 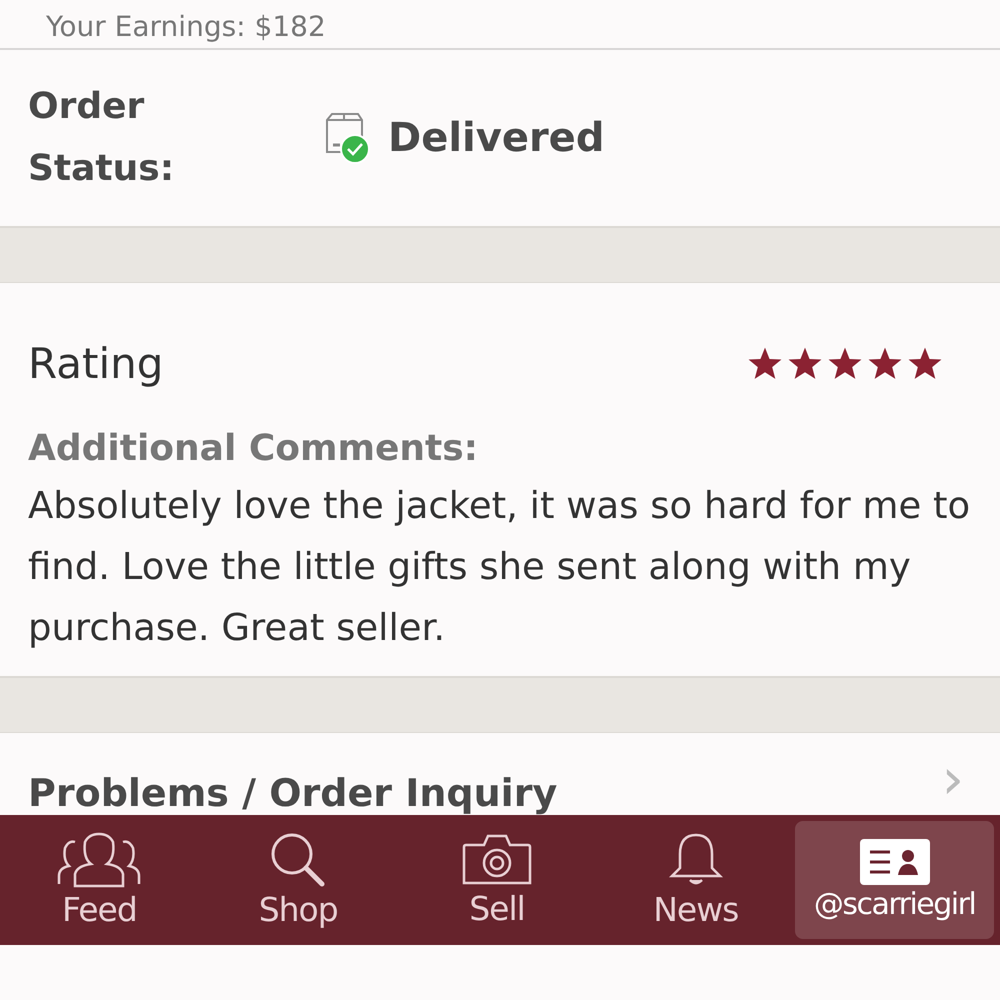 I want to click on tab: @scarriegirl, so click(x=894, y=880).